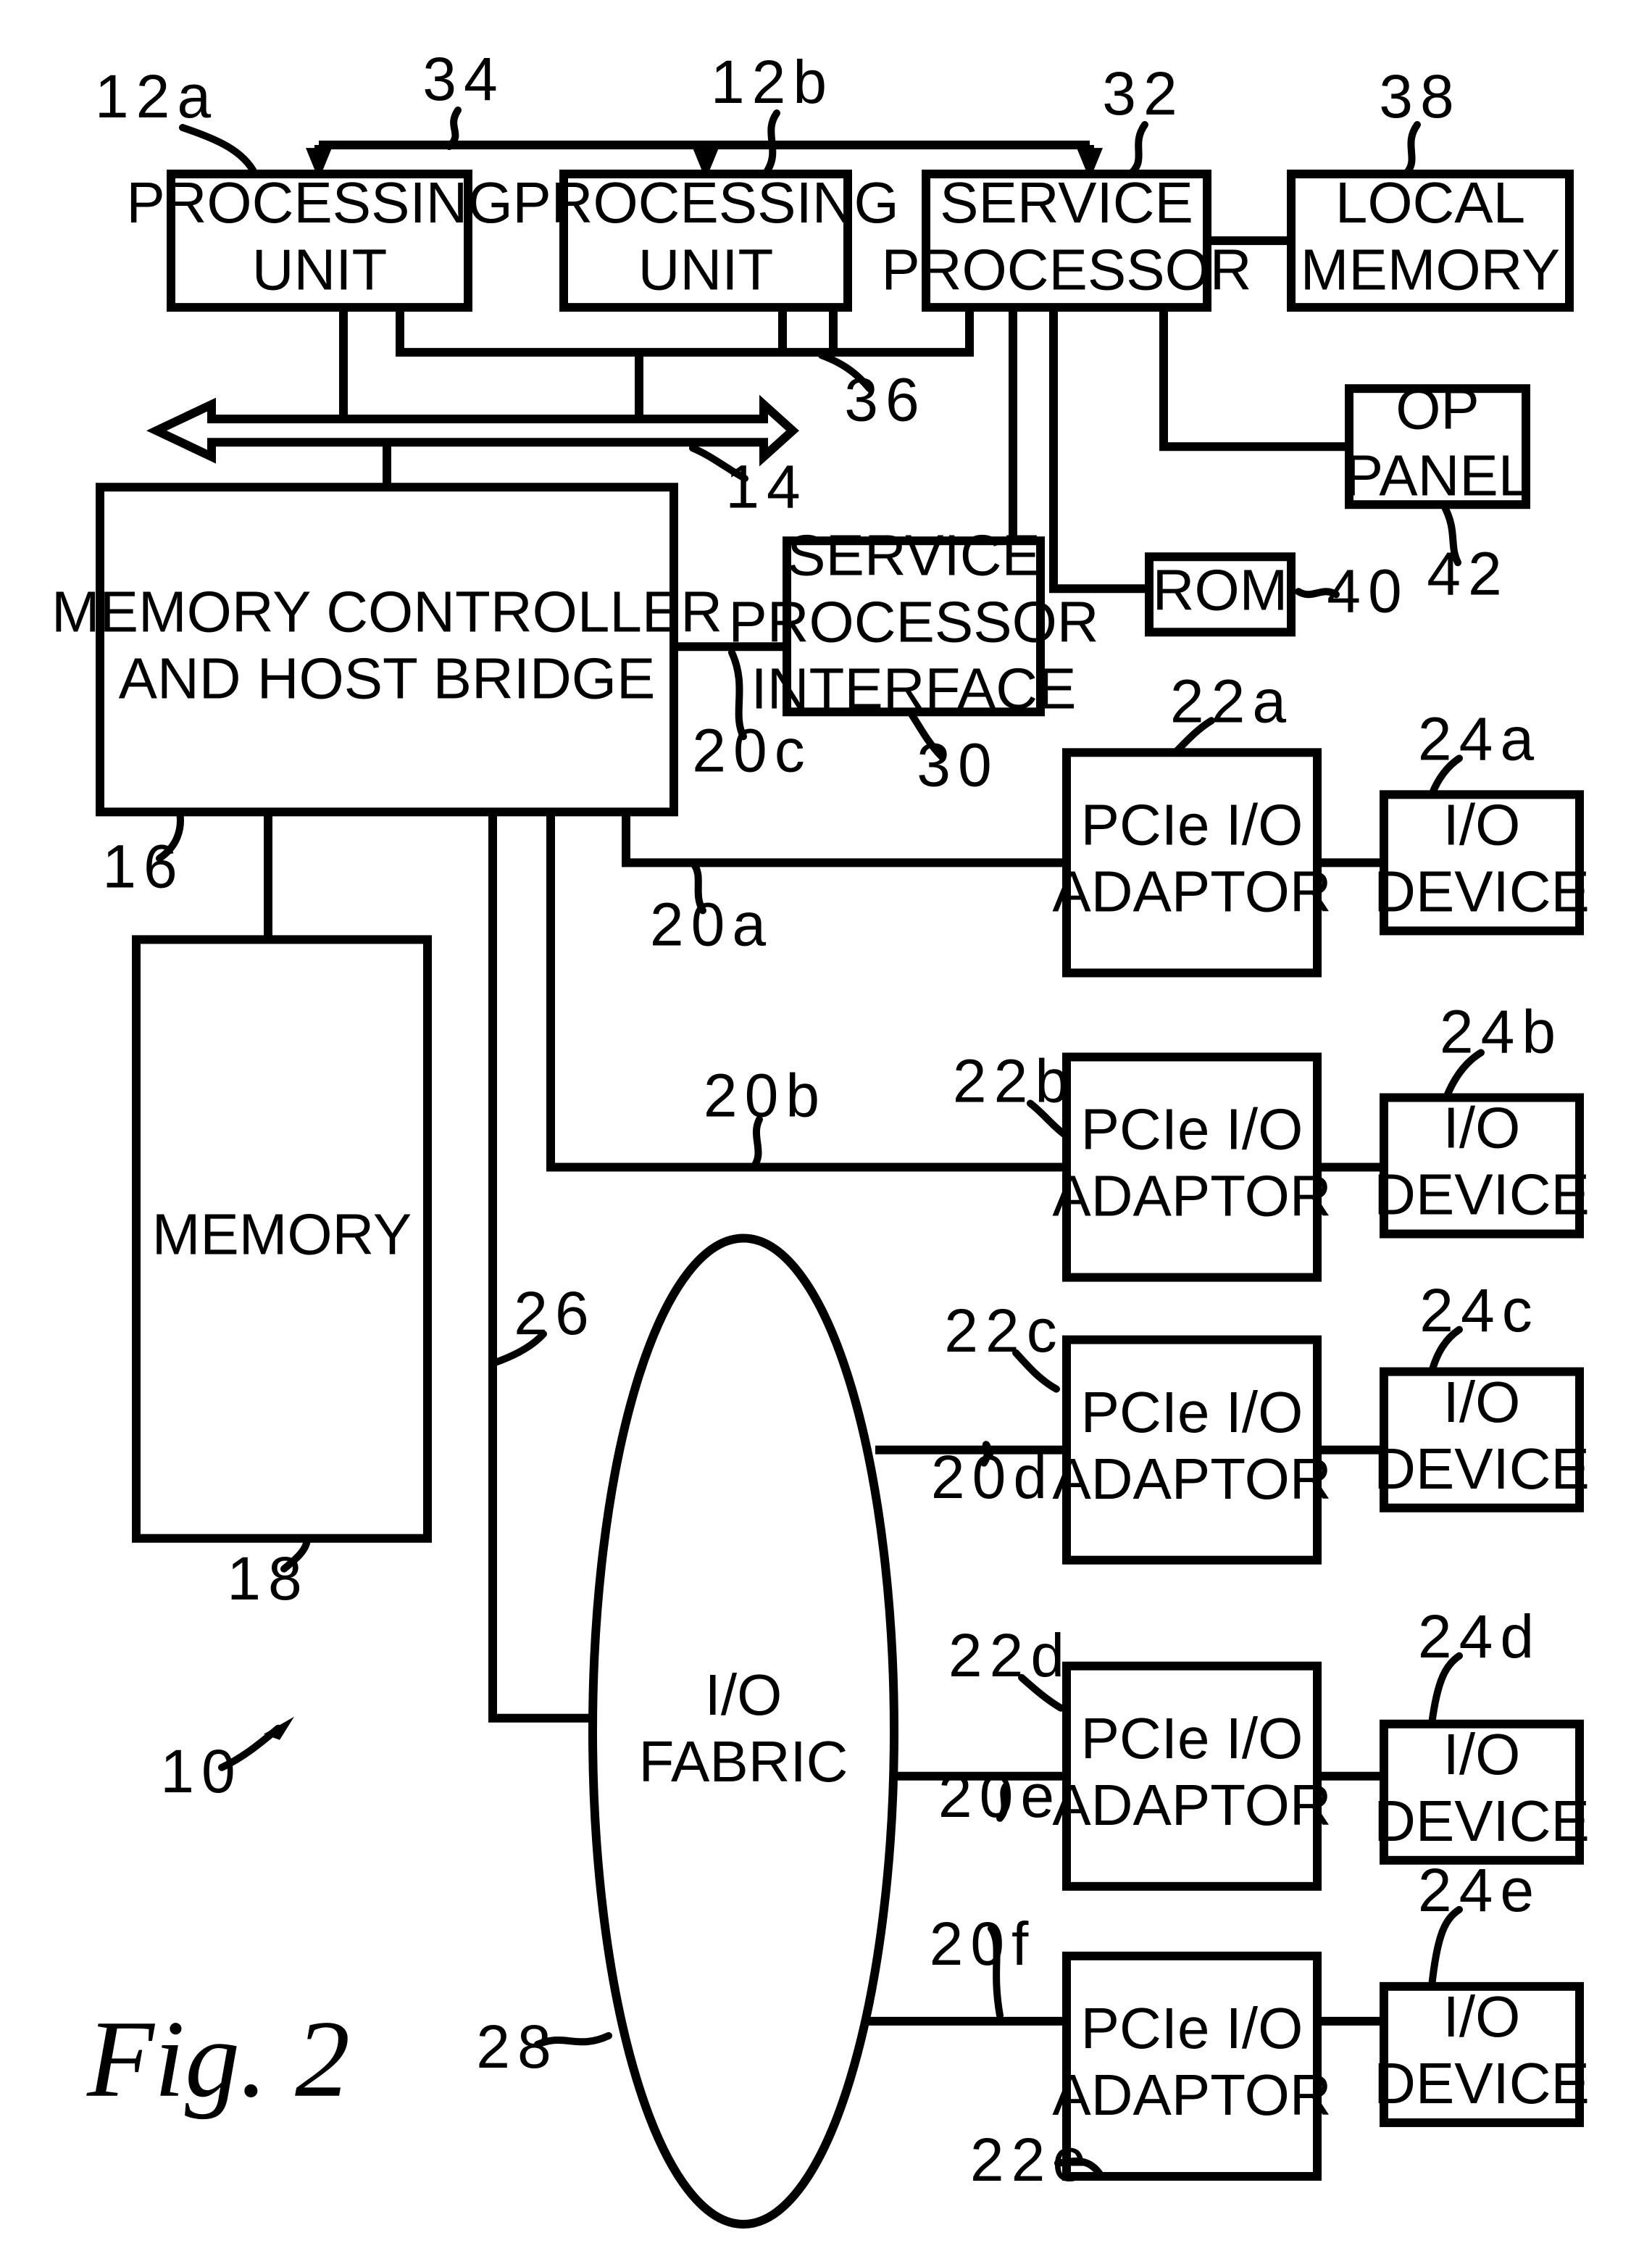  I want to click on pcie-io-adaptor-b-label-line-1: ADAPTOR, so click(1191, 1196).